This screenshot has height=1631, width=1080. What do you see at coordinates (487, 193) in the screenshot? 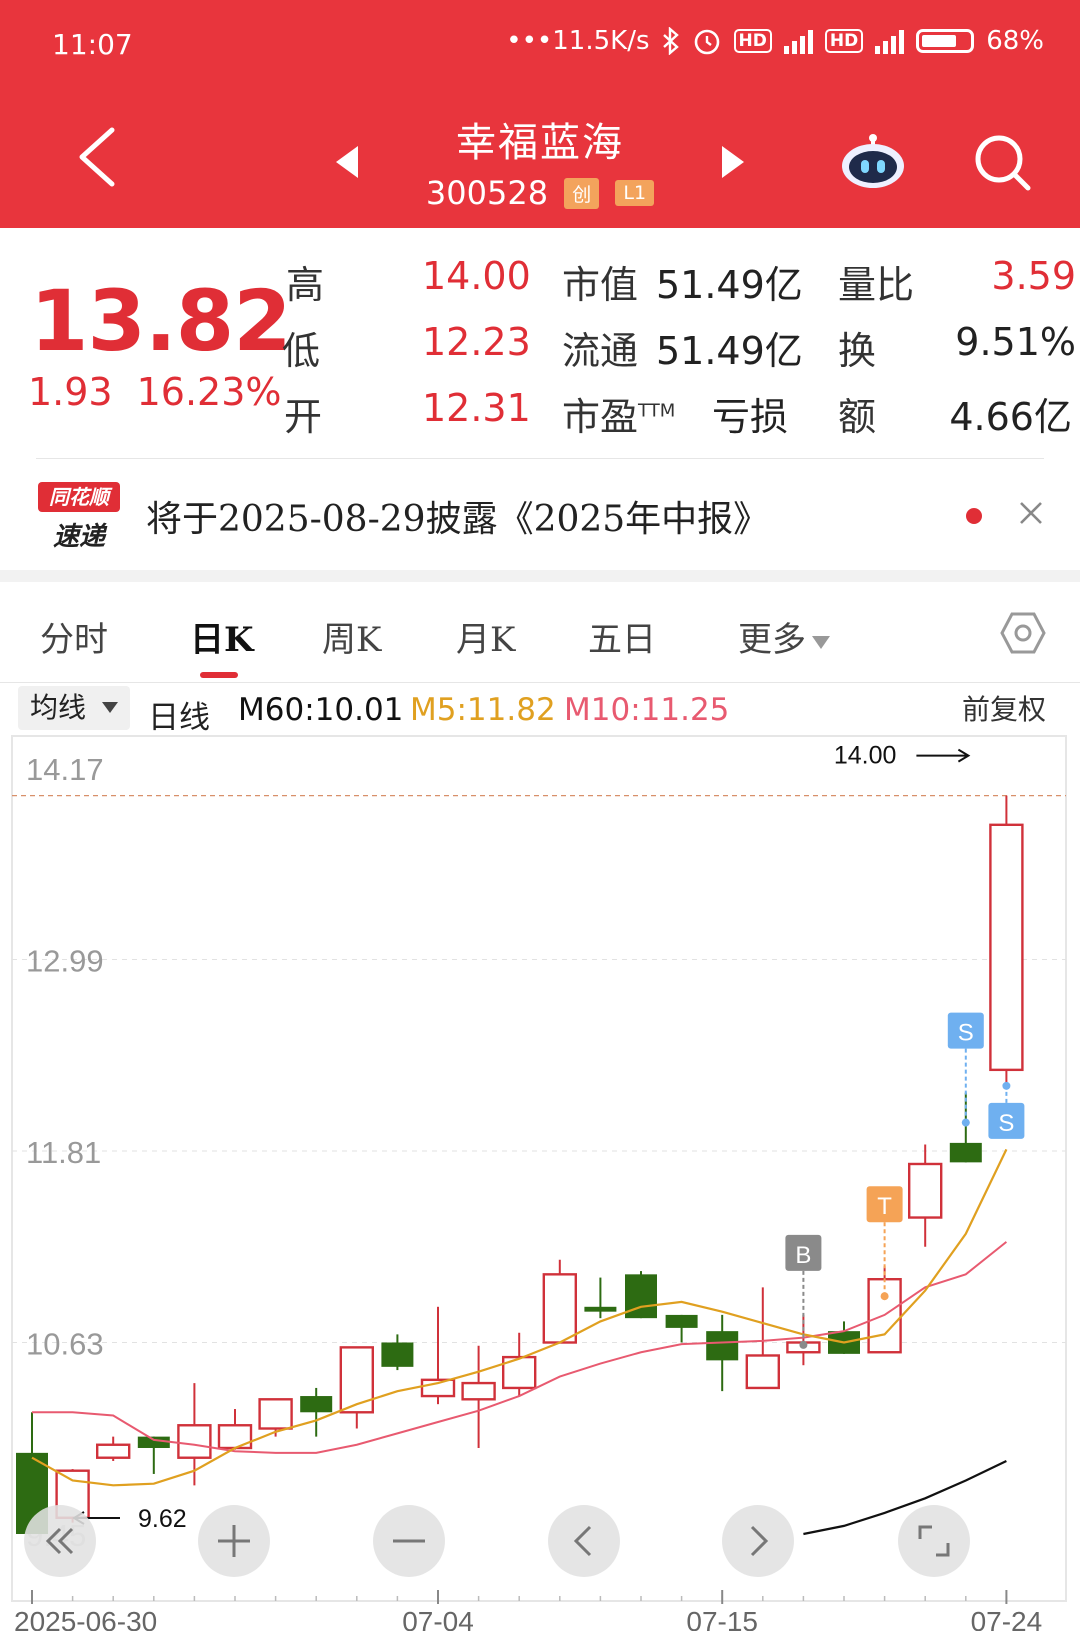
I see `stock-code: 300528` at bounding box center [487, 193].